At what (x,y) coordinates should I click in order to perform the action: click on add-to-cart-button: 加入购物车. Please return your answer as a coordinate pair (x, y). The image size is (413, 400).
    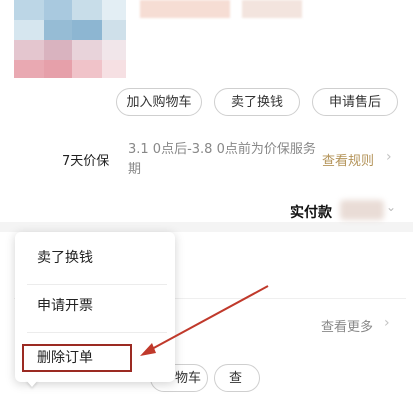
    Looking at the image, I should click on (159, 102).